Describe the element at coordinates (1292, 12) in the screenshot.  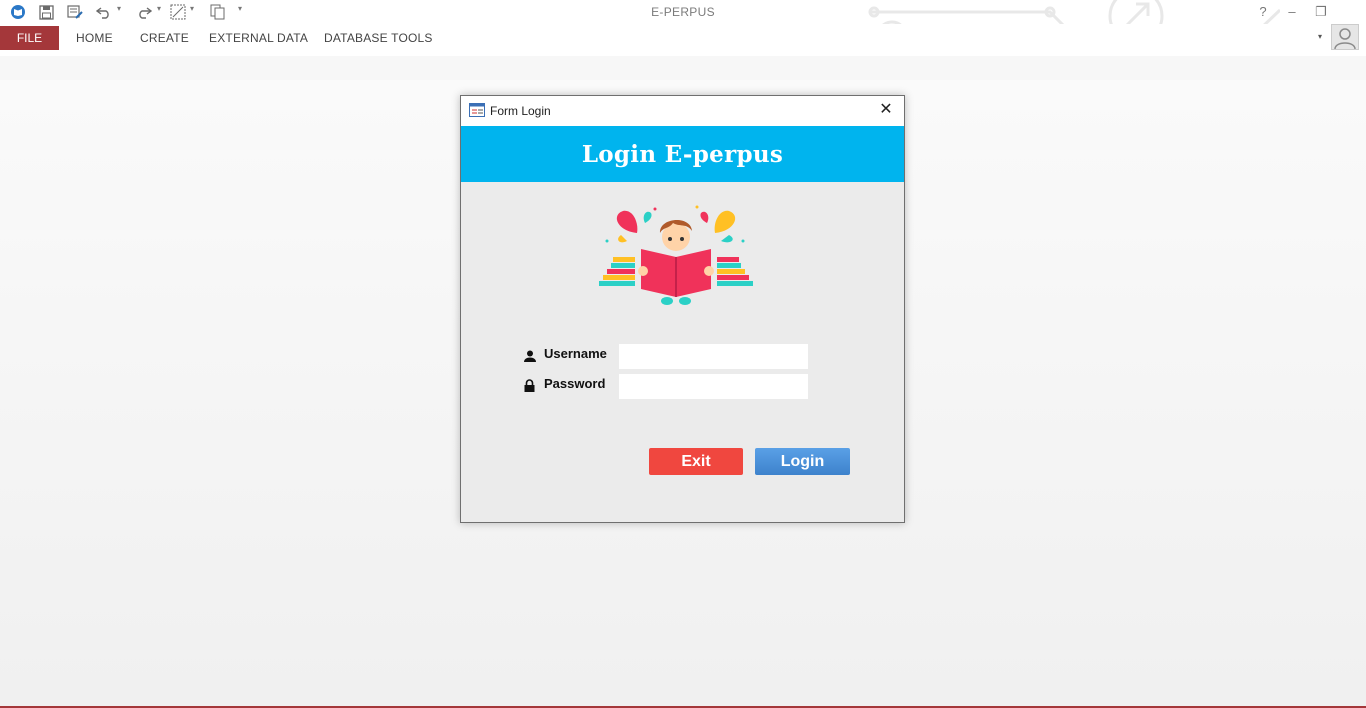
I see `minimize-button: –` at that location.